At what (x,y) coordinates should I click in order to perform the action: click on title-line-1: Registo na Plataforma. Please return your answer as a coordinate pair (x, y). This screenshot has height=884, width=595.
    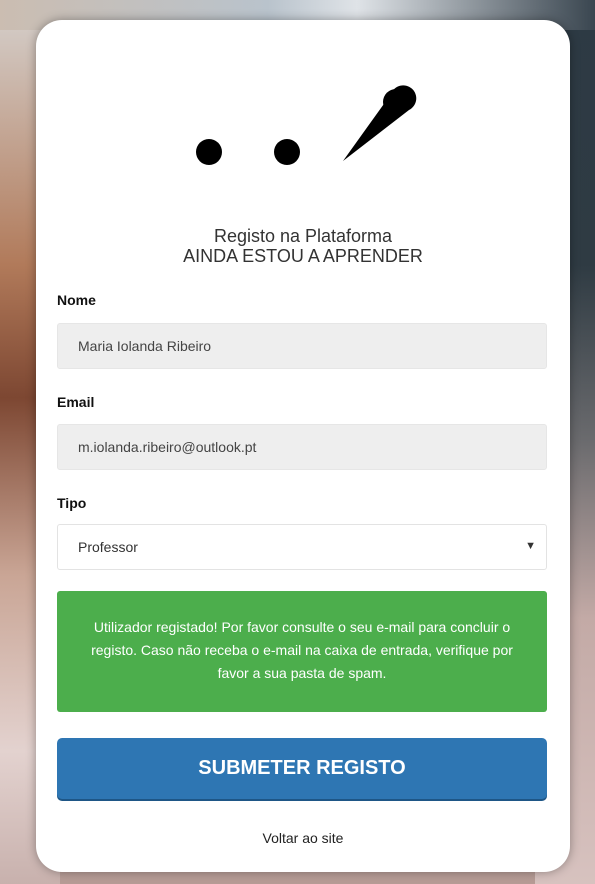
    Looking at the image, I should click on (303, 236).